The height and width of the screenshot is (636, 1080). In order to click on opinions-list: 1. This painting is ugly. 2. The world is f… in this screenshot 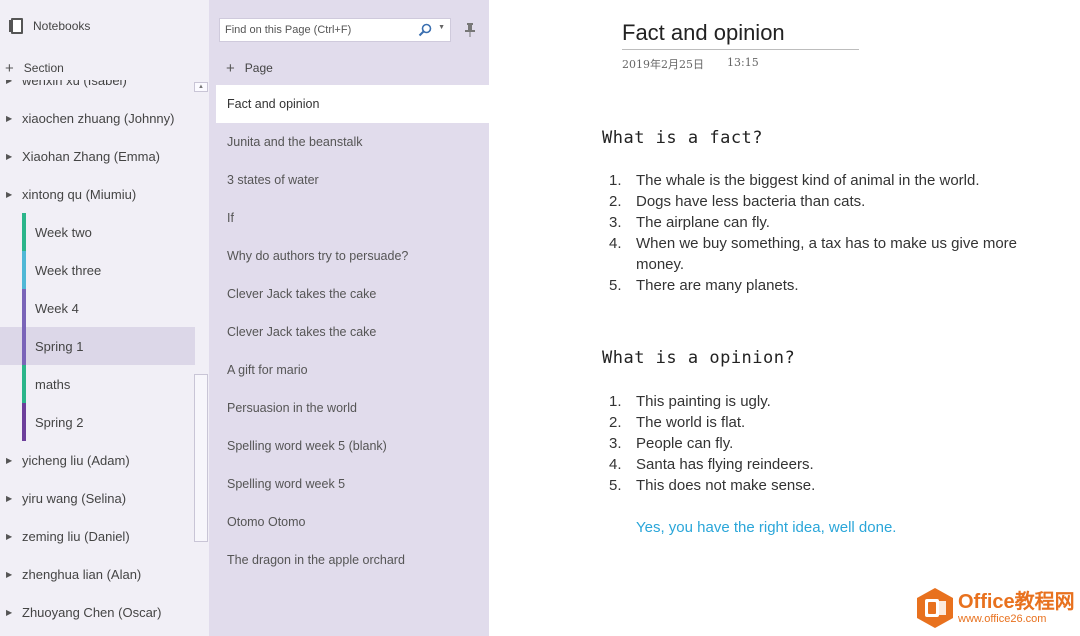, I will do `click(829, 443)`.